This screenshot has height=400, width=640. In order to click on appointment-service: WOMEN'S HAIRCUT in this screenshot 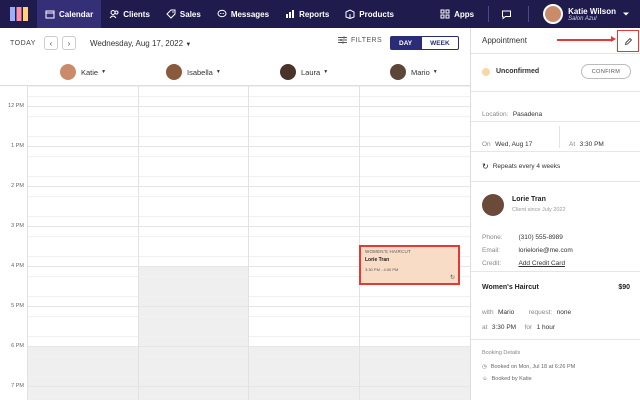, I will do `click(388, 251)`.